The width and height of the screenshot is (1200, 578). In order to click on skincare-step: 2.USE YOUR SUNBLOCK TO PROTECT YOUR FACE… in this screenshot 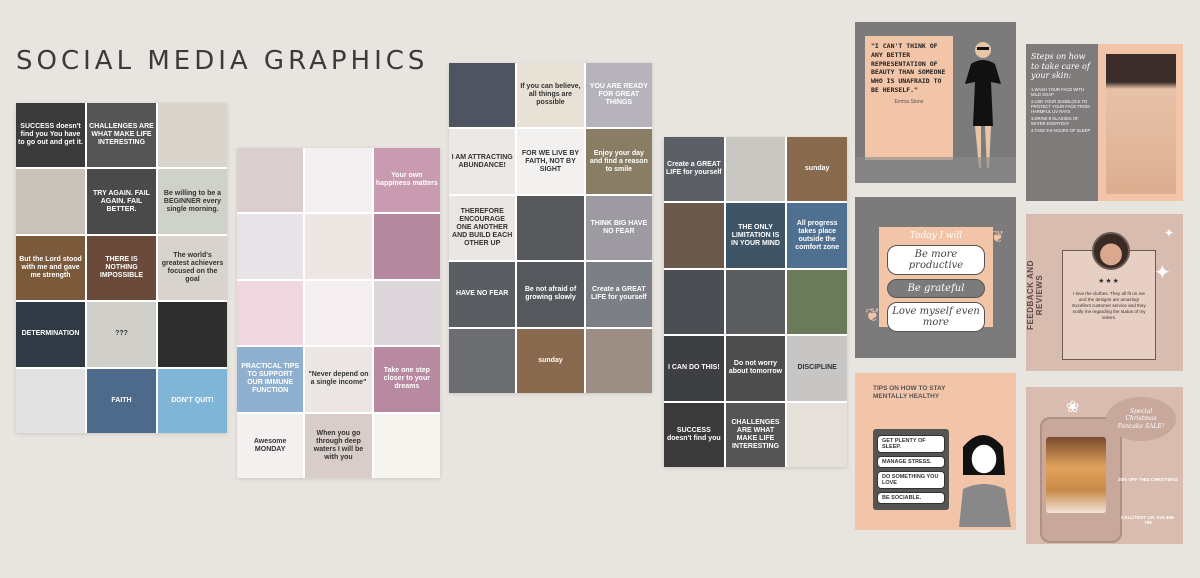, I will do `click(1060, 106)`.